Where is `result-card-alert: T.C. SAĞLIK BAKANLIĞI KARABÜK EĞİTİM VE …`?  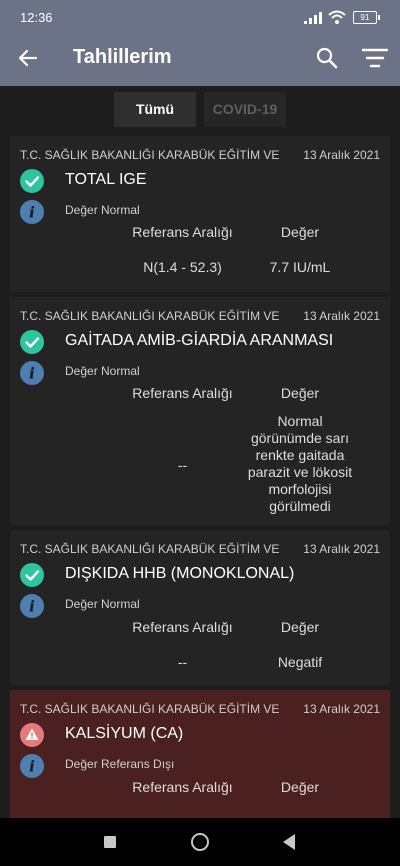 result-card-alert: T.C. SAĞLIK BAKANLIĞI KARABÜK EĞİTİM VE … is located at coordinates (200, 754).